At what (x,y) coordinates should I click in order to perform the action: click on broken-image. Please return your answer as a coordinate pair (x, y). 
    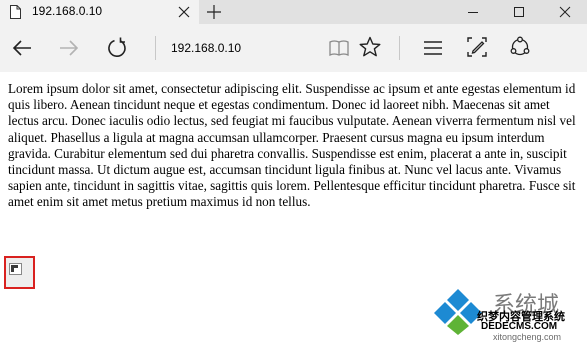
    Looking at the image, I should click on (19, 272).